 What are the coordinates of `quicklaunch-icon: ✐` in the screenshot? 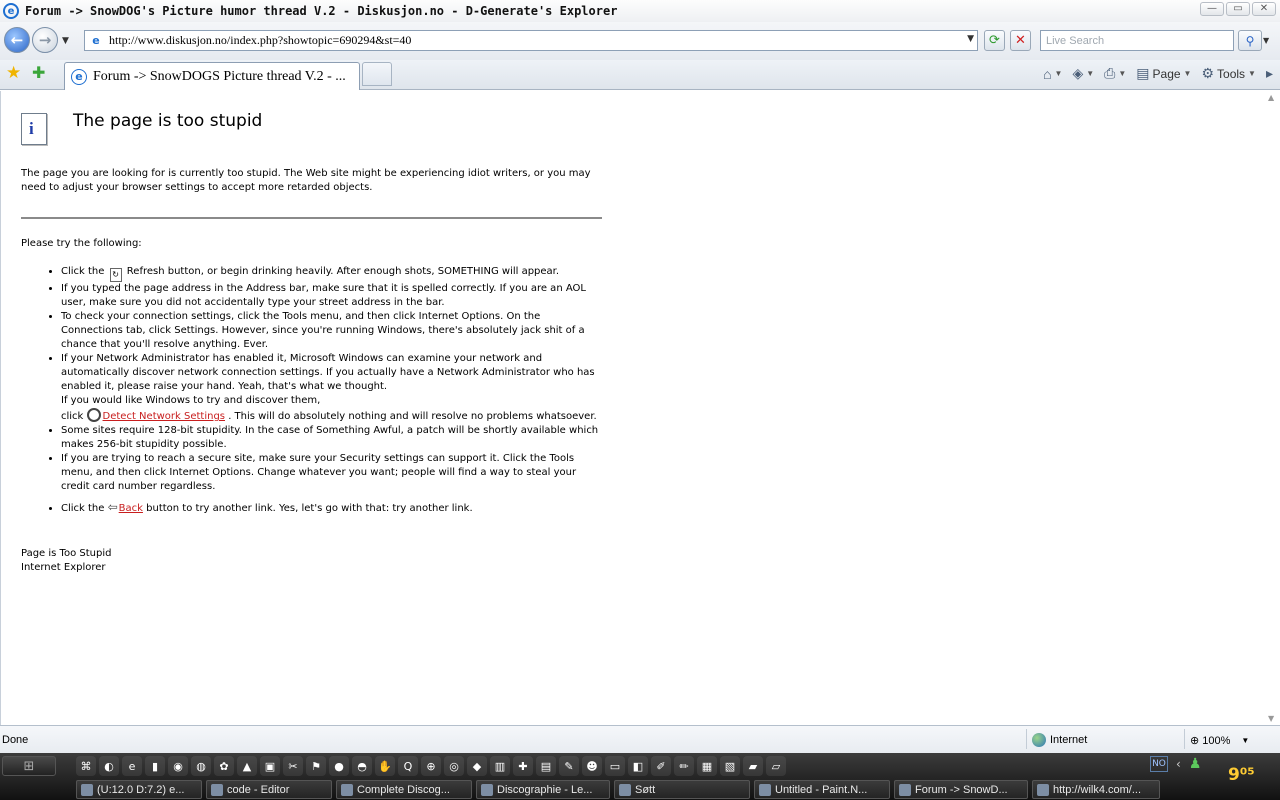 It's located at (661, 766).